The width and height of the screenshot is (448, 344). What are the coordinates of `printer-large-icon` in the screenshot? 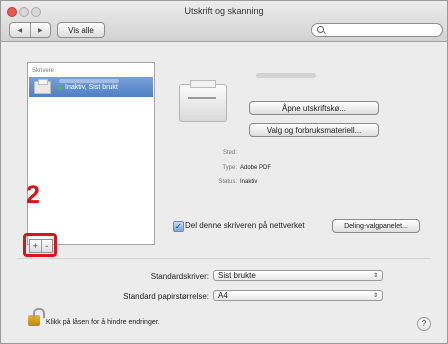 It's located at (203, 101).